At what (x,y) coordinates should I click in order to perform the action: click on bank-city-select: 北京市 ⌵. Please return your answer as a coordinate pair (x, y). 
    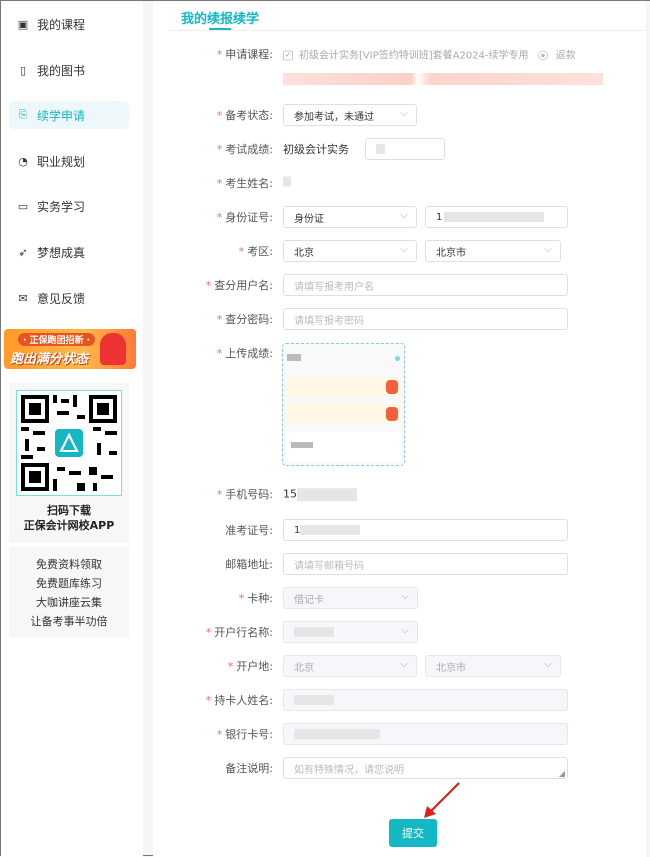
    Looking at the image, I should click on (493, 666).